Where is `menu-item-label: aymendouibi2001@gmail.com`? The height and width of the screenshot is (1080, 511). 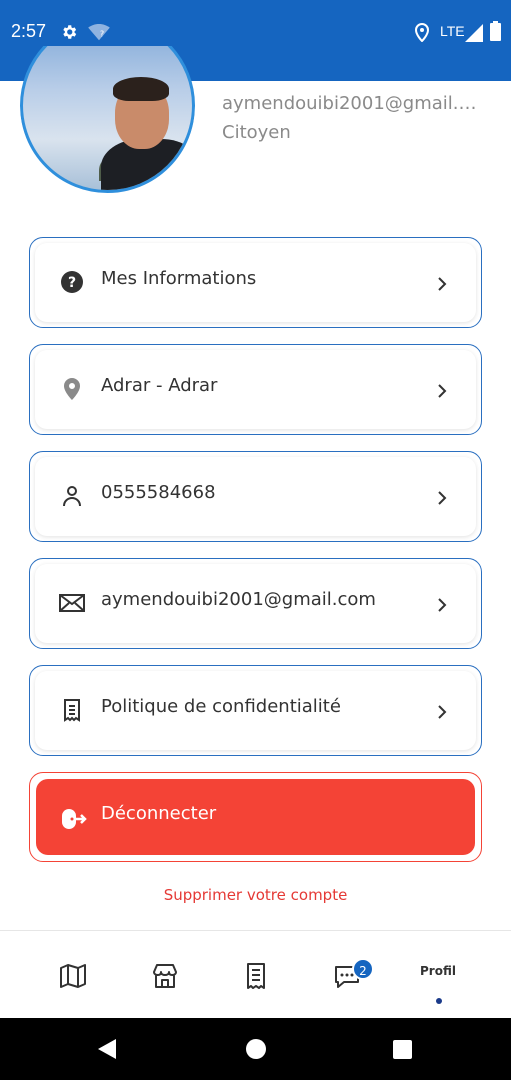
menu-item-label: aymendouibi2001@gmail.com is located at coordinates (238, 599).